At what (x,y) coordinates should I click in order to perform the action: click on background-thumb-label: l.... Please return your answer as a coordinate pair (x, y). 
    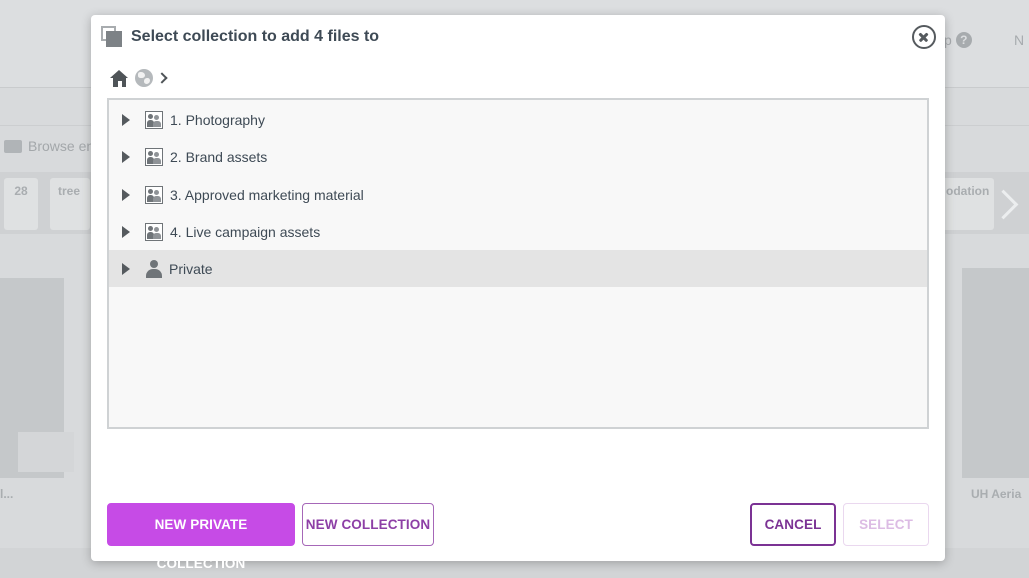
    Looking at the image, I should click on (7, 494).